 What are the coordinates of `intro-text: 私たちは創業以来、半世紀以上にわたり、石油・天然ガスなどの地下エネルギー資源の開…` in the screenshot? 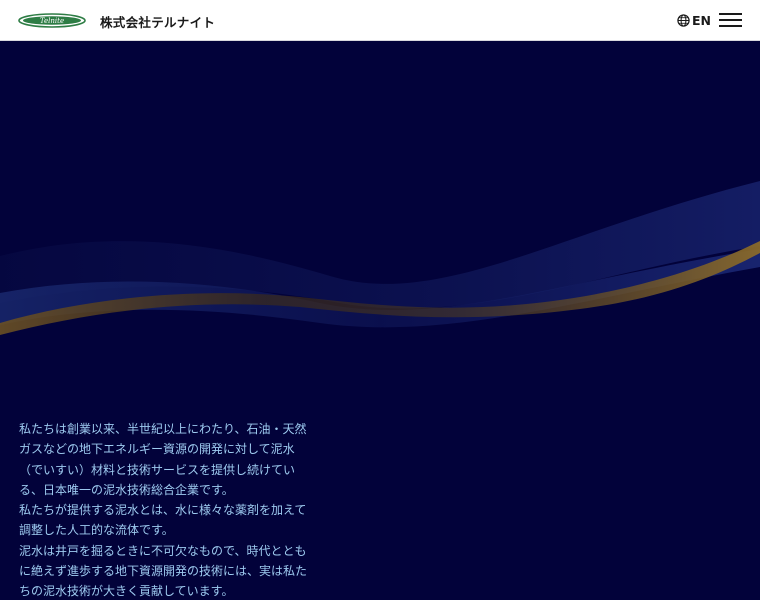 It's located at (165, 509).